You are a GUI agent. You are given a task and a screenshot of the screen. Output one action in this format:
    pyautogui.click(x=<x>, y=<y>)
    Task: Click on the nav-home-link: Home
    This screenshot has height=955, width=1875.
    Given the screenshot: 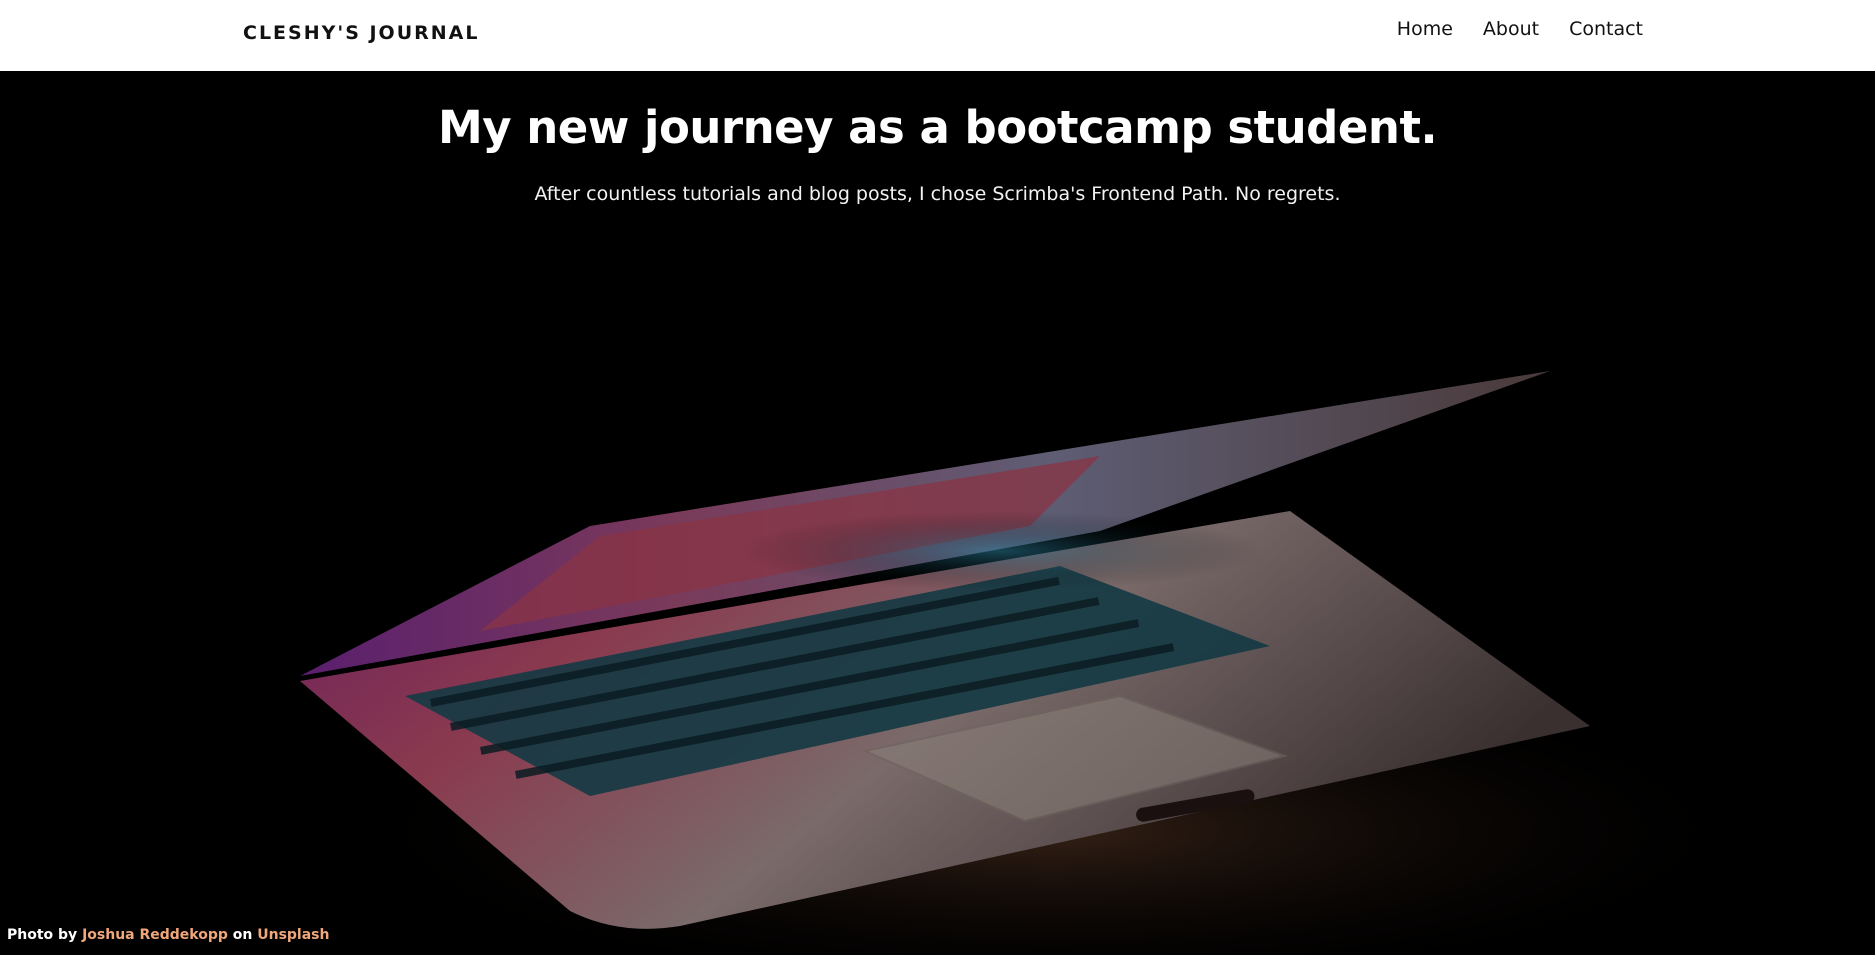 What is the action you would take?
    pyautogui.click(x=1425, y=29)
    